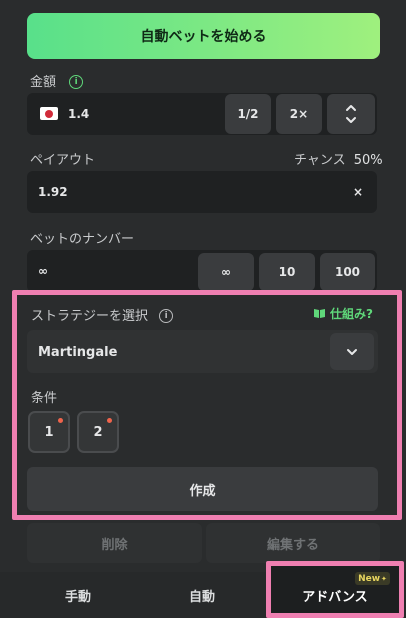  Describe the element at coordinates (384, 578) in the screenshot. I see `sparkle-icon: ✦` at that location.